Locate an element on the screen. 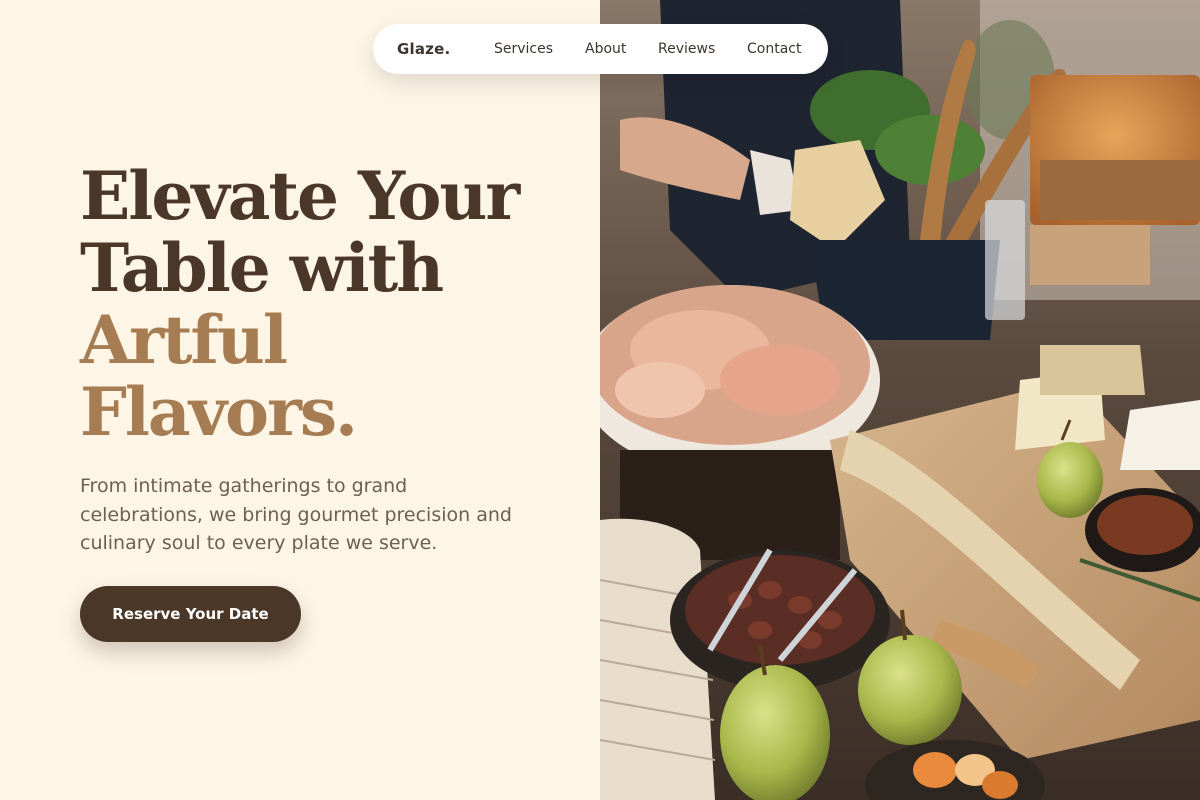  headline-line-1: Elevate Your is located at coordinates (300, 196).